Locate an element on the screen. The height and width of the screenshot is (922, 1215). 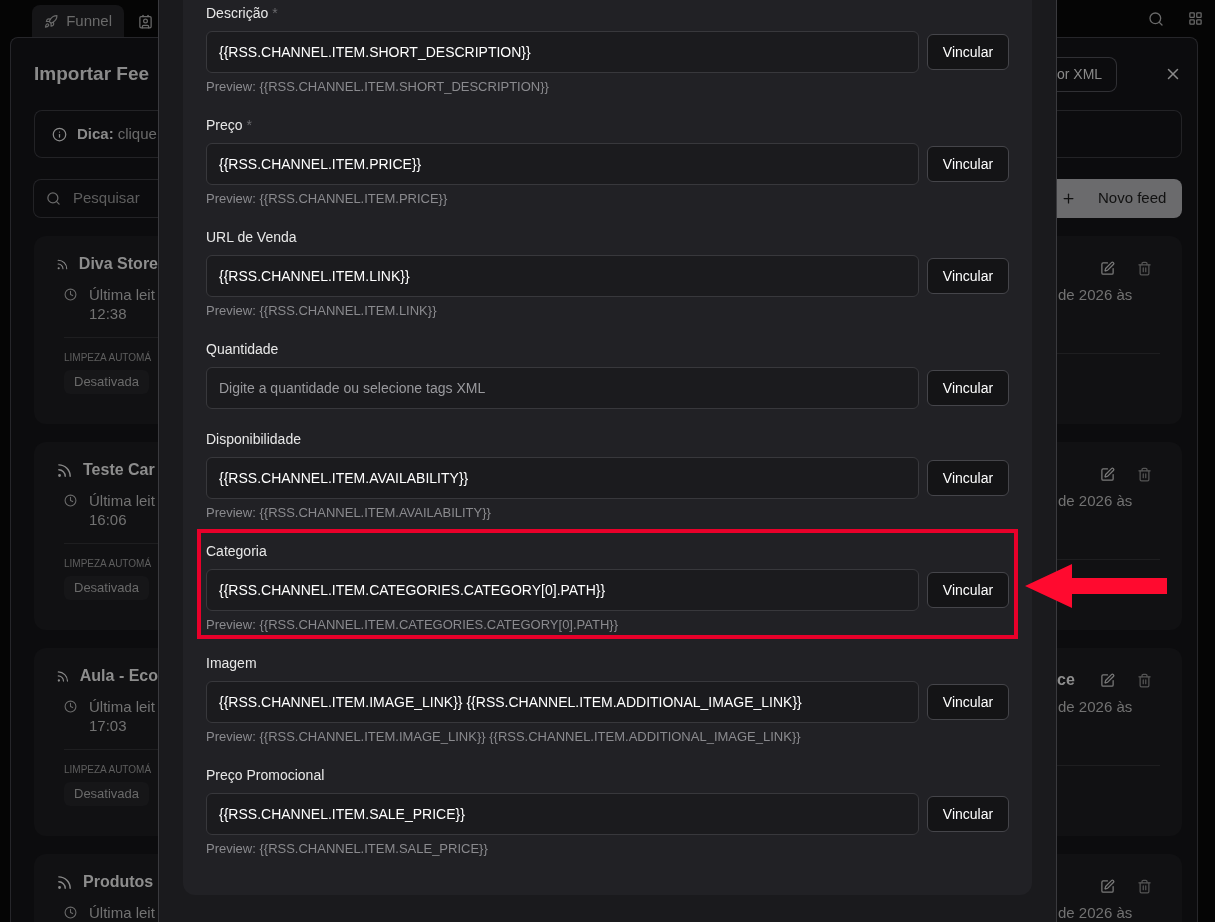
info-icon is located at coordinates (59, 134).